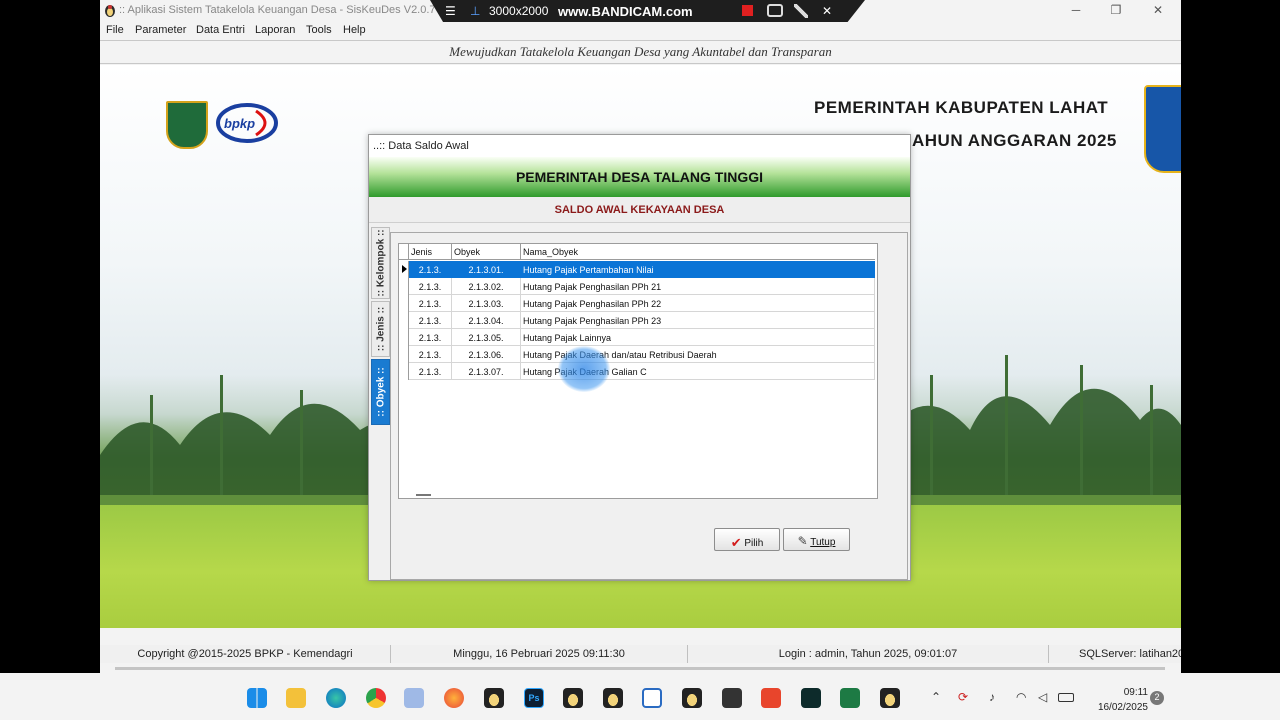  I want to click on tab-obyek: :: Obyek ::, so click(380, 392).